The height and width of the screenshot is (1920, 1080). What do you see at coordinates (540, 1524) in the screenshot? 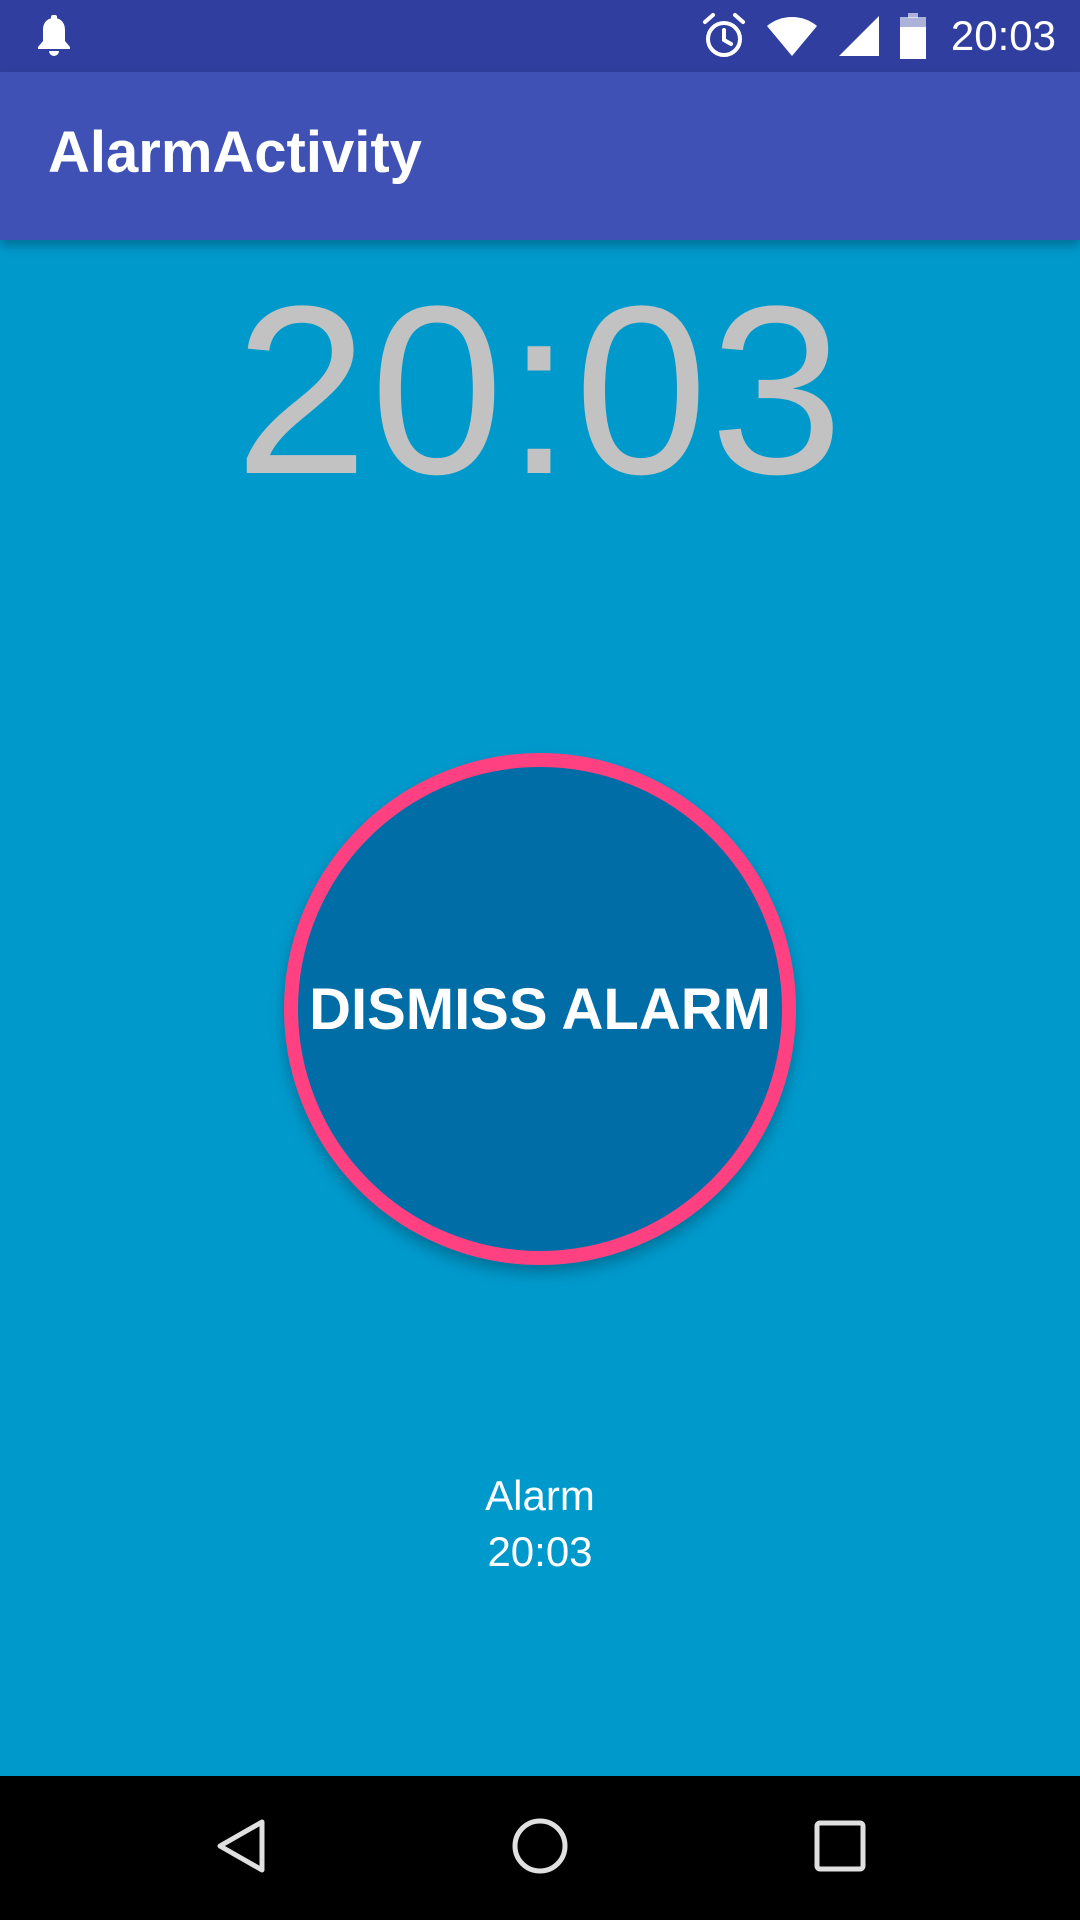
I see `alarm-info: Alarm 20:03` at bounding box center [540, 1524].